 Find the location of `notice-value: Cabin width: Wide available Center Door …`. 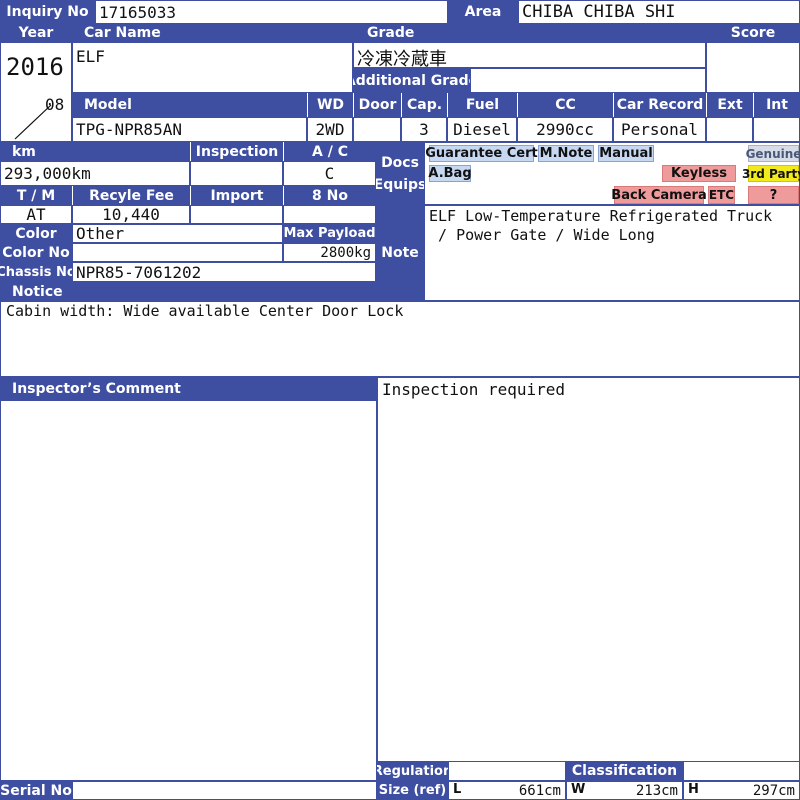

notice-value: Cabin width: Wide available Center Door … is located at coordinates (400, 339).